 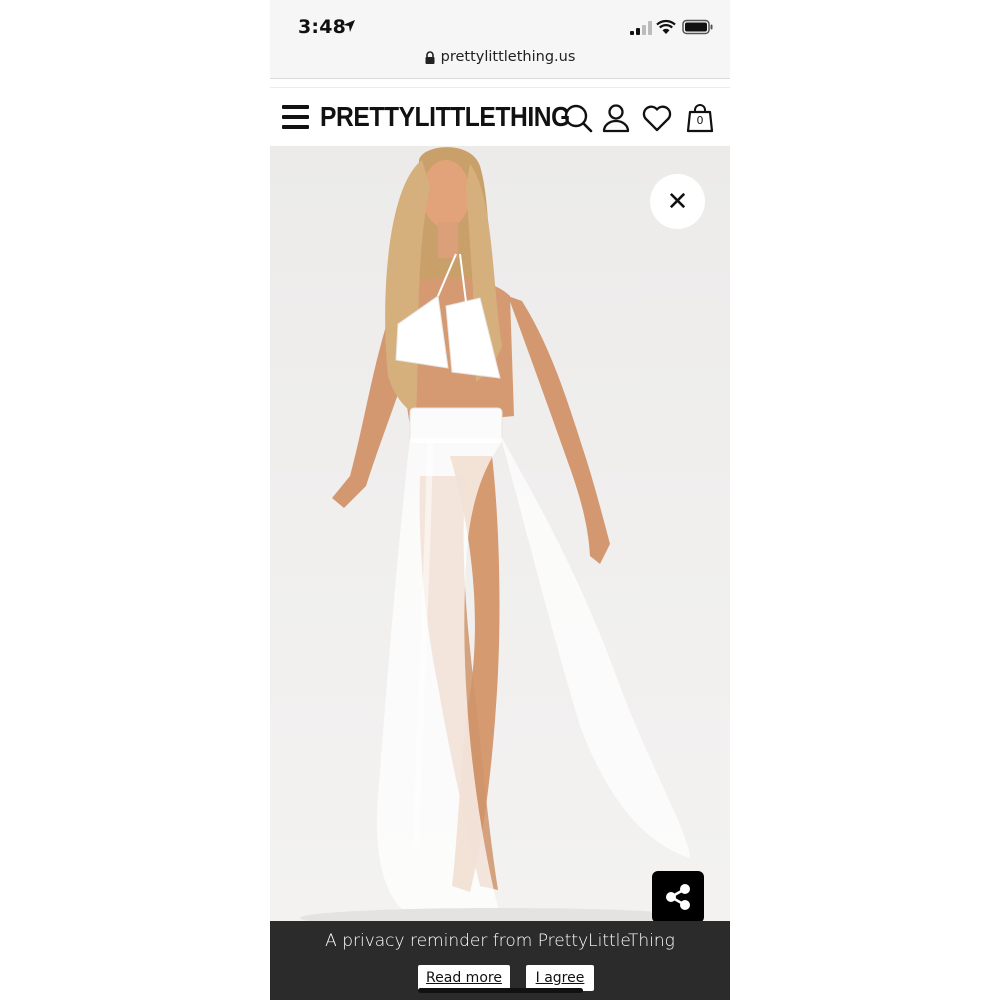 I want to click on site-logo: PRETTYLITTLETHING, so click(x=445, y=117).